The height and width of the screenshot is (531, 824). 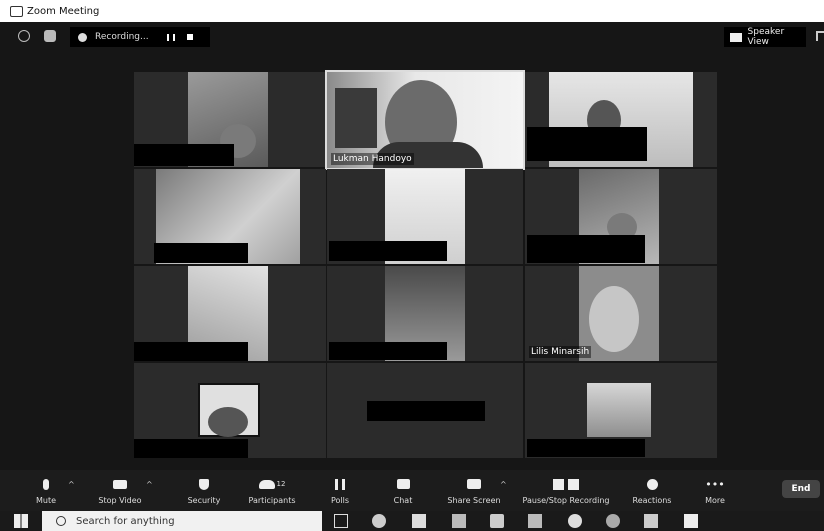 What do you see at coordinates (820, 36) in the screenshot?
I see `fullscreen-icon` at bounding box center [820, 36].